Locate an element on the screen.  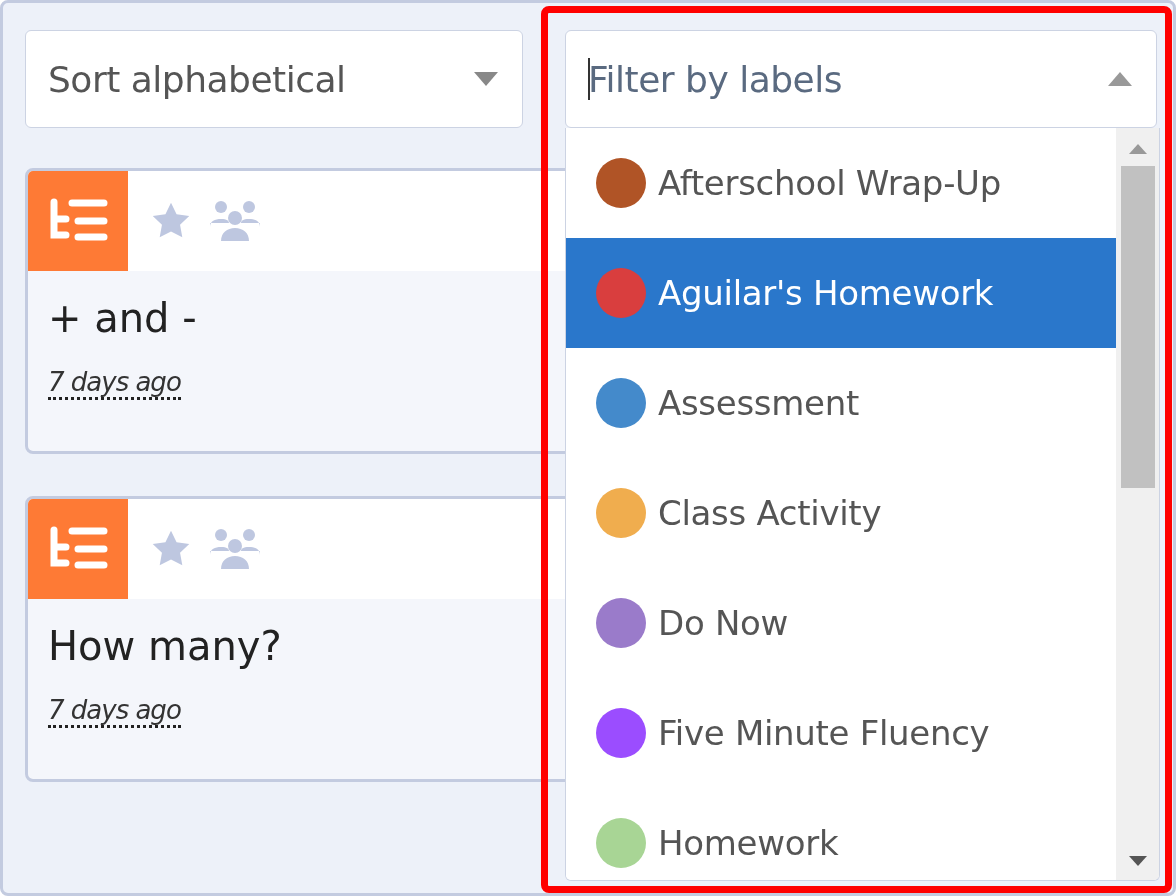
label-name: Assessment is located at coordinates (758, 403).